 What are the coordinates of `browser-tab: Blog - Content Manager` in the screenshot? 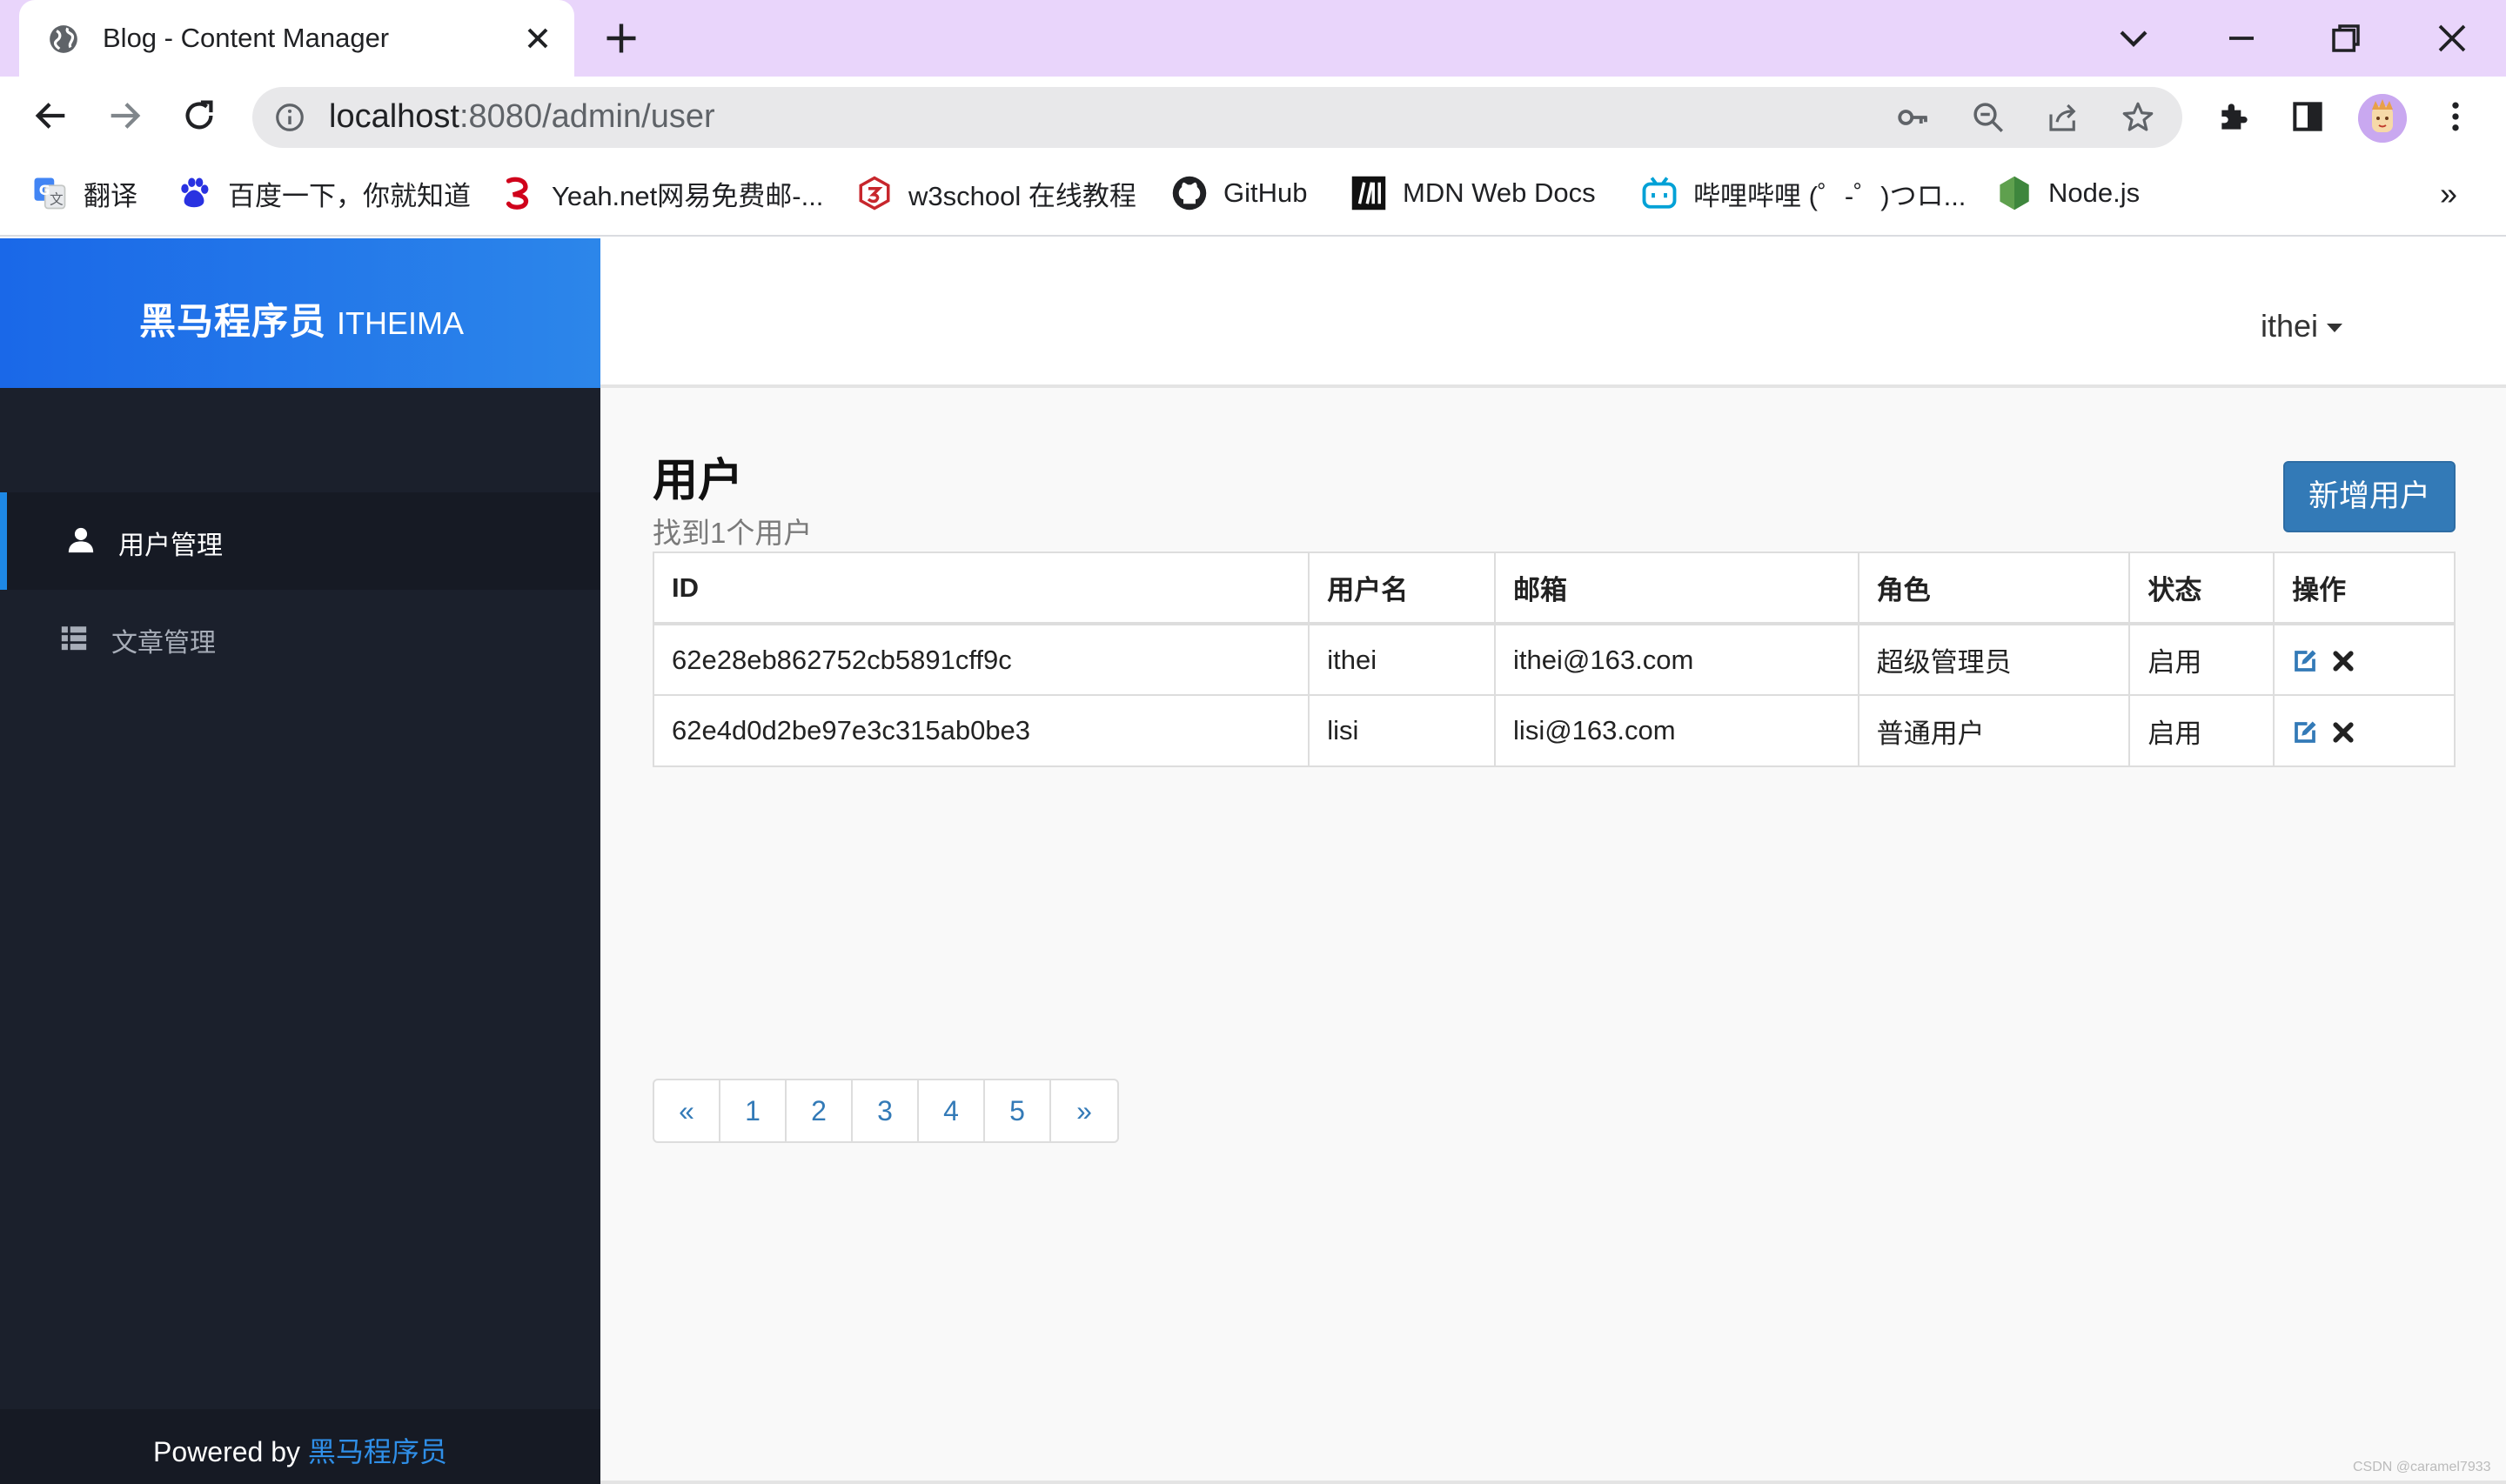 It's located at (296, 38).